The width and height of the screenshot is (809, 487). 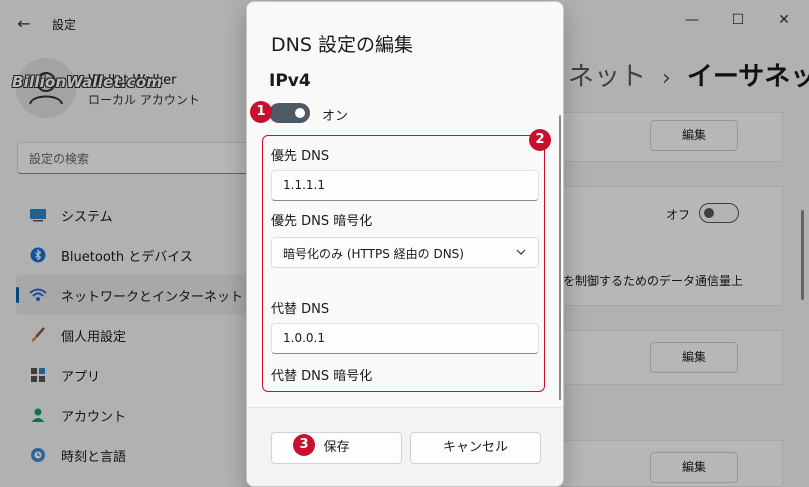 I want to click on alternate-dns-label: 代替 DNS, so click(x=300, y=309).